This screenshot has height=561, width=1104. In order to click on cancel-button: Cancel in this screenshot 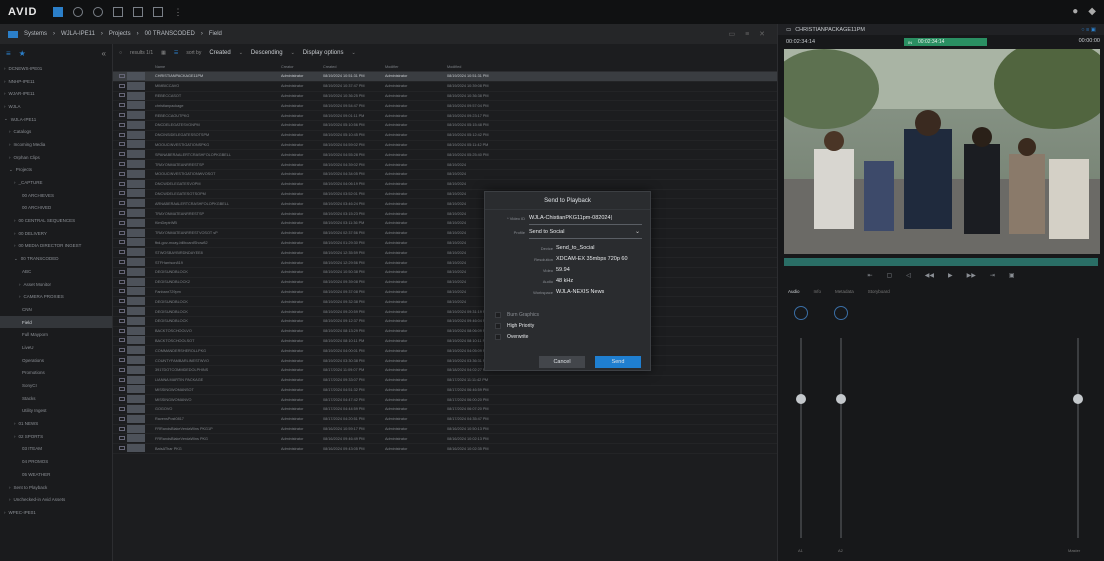, I will do `click(562, 362)`.